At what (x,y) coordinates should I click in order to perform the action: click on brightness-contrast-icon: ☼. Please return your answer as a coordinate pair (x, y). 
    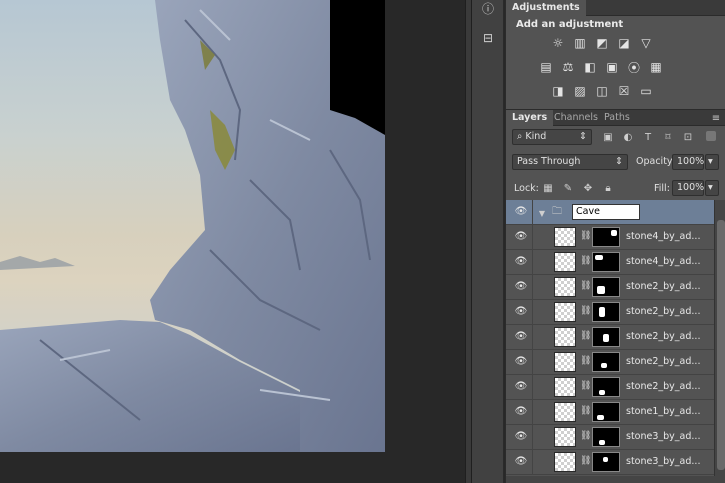
    Looking at the image, I should click on (558, 43).